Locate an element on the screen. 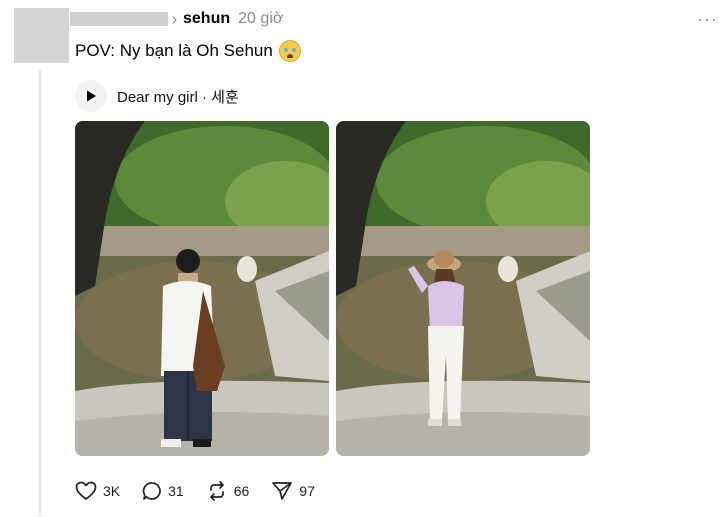 This screenshot has width=724, height=517. post-time: 20 giờ is located at coordinates (261, 18).